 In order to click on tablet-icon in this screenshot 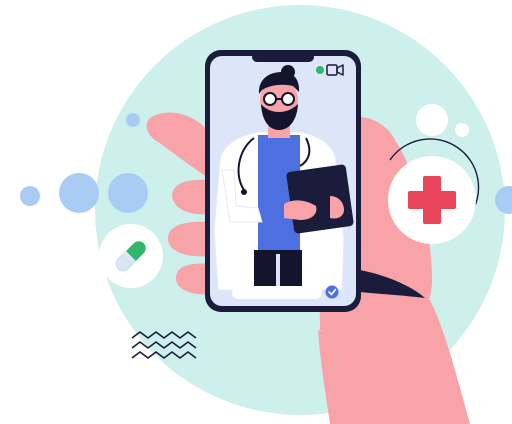, I will do `click(320, 199)`.